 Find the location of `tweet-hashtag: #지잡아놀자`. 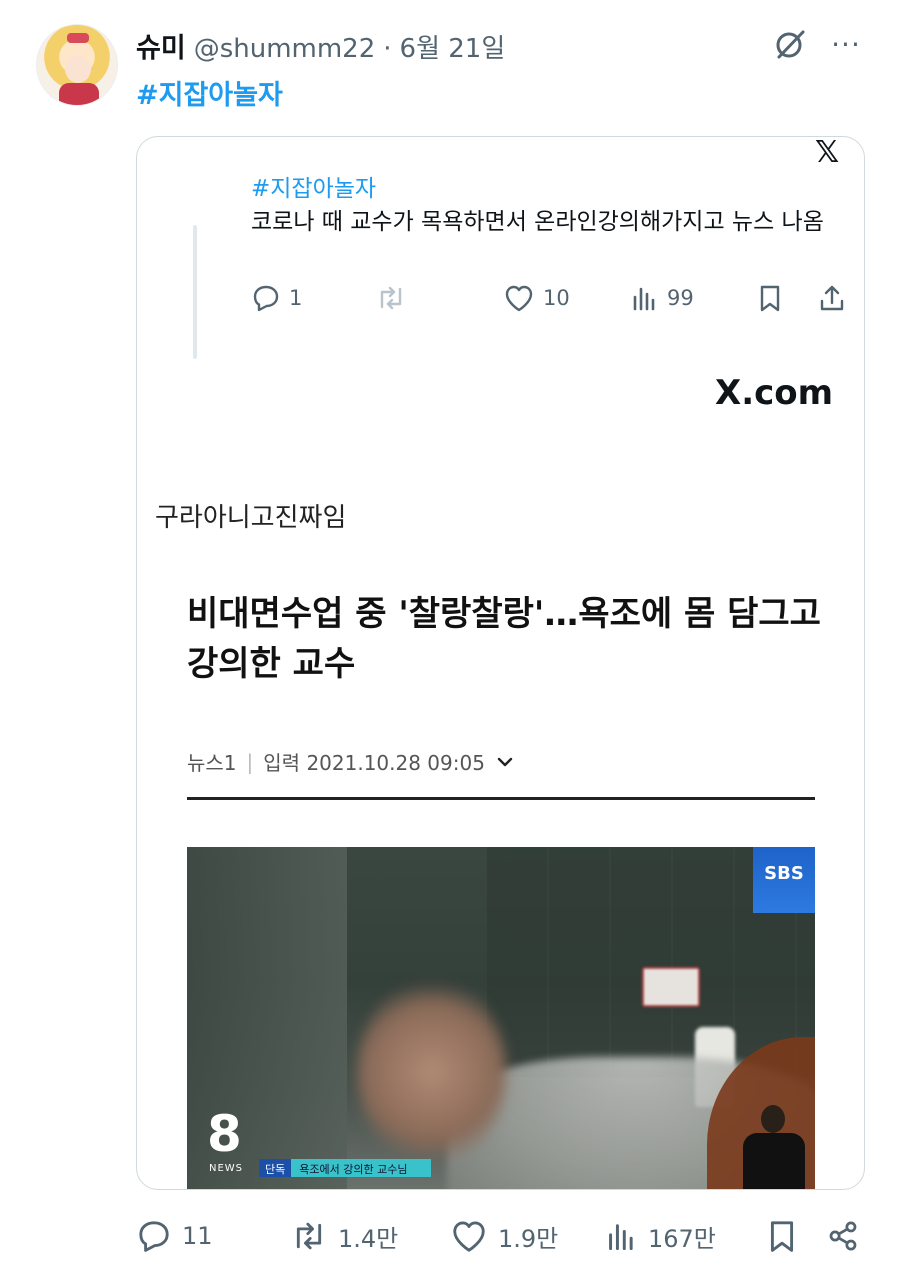

tweet-hashtag: #지잡아놀자 is located at coordinates (209, 92).